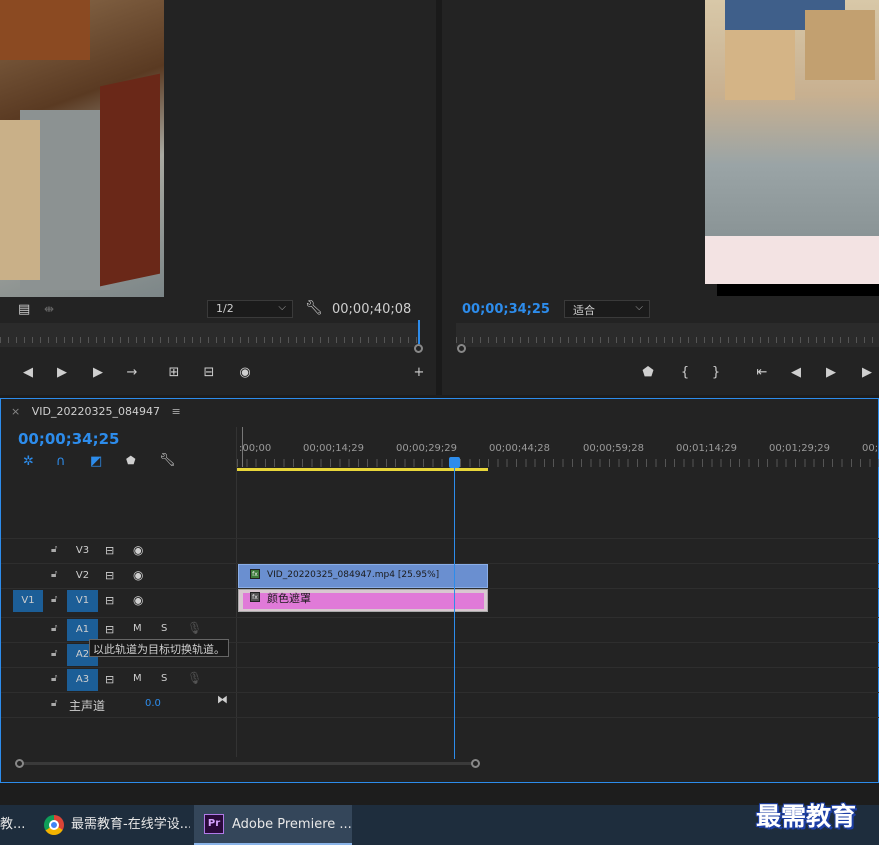 The width and height of the screenshot is (879, 845). I want to click on source-timecode: 00;00;40;08, so click(371, 309).